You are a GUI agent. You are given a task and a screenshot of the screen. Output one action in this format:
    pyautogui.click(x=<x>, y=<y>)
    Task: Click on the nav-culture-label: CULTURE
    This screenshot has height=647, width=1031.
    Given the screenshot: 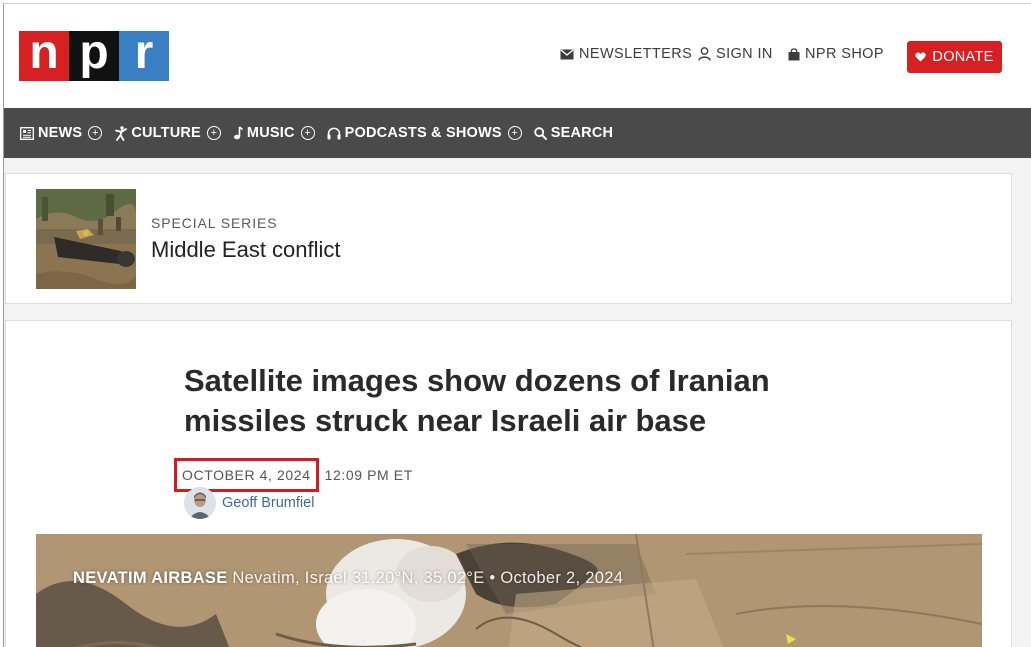 What is the action you would take?
    pyautogui.click(x=166, y=133)
    